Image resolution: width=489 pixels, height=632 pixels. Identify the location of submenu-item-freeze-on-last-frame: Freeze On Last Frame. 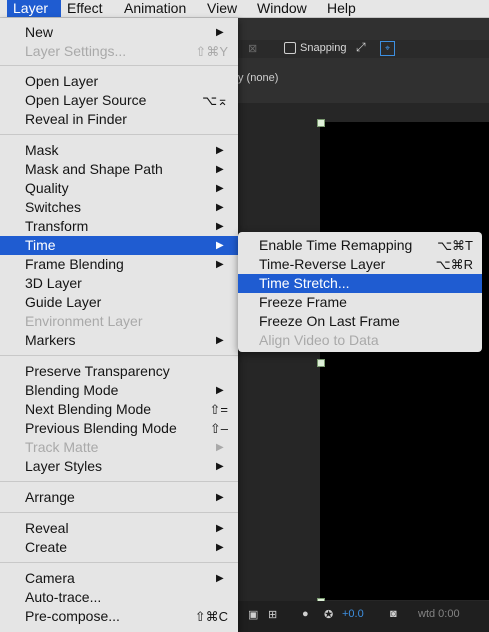
(360, 321).